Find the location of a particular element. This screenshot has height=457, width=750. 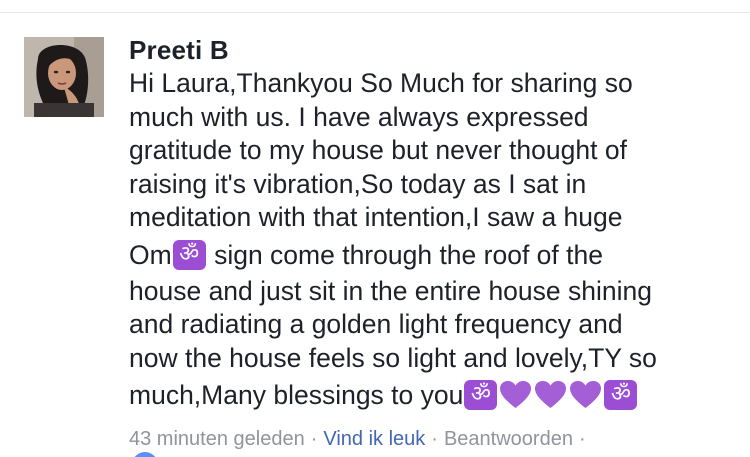

comment-timestamp: 43 minuten geleden is located at coordinates (217, 439).